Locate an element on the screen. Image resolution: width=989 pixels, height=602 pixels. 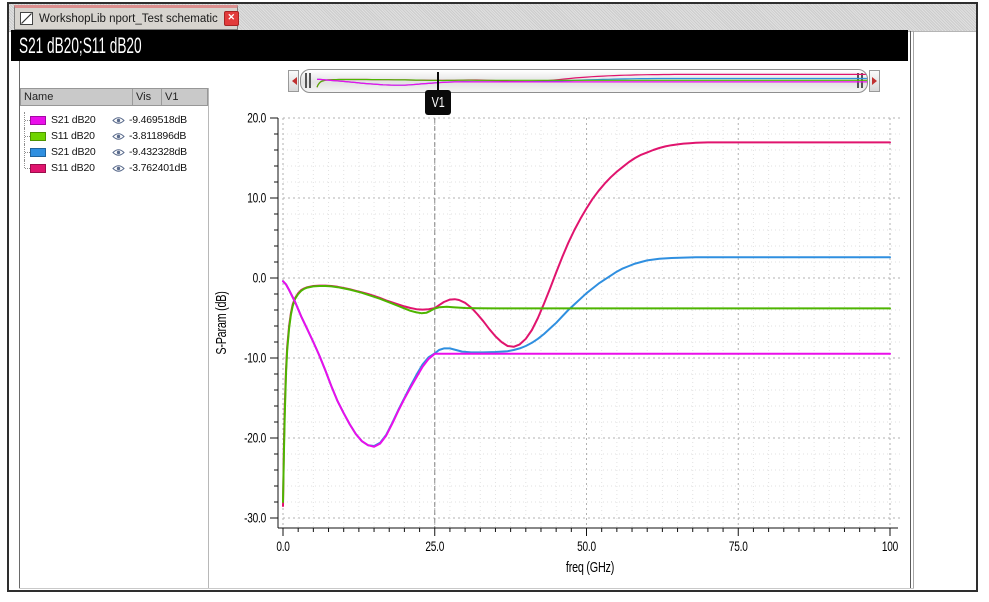
marker-flag-label: V1 is located at coordinates (438, 102).